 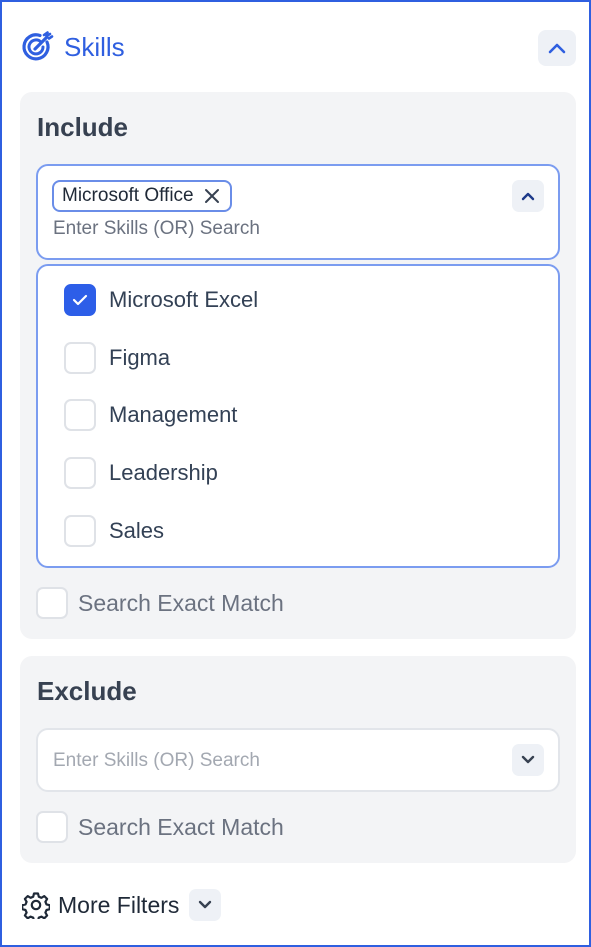 I want to click on skills-target-icon, so click(x=38, y=46).